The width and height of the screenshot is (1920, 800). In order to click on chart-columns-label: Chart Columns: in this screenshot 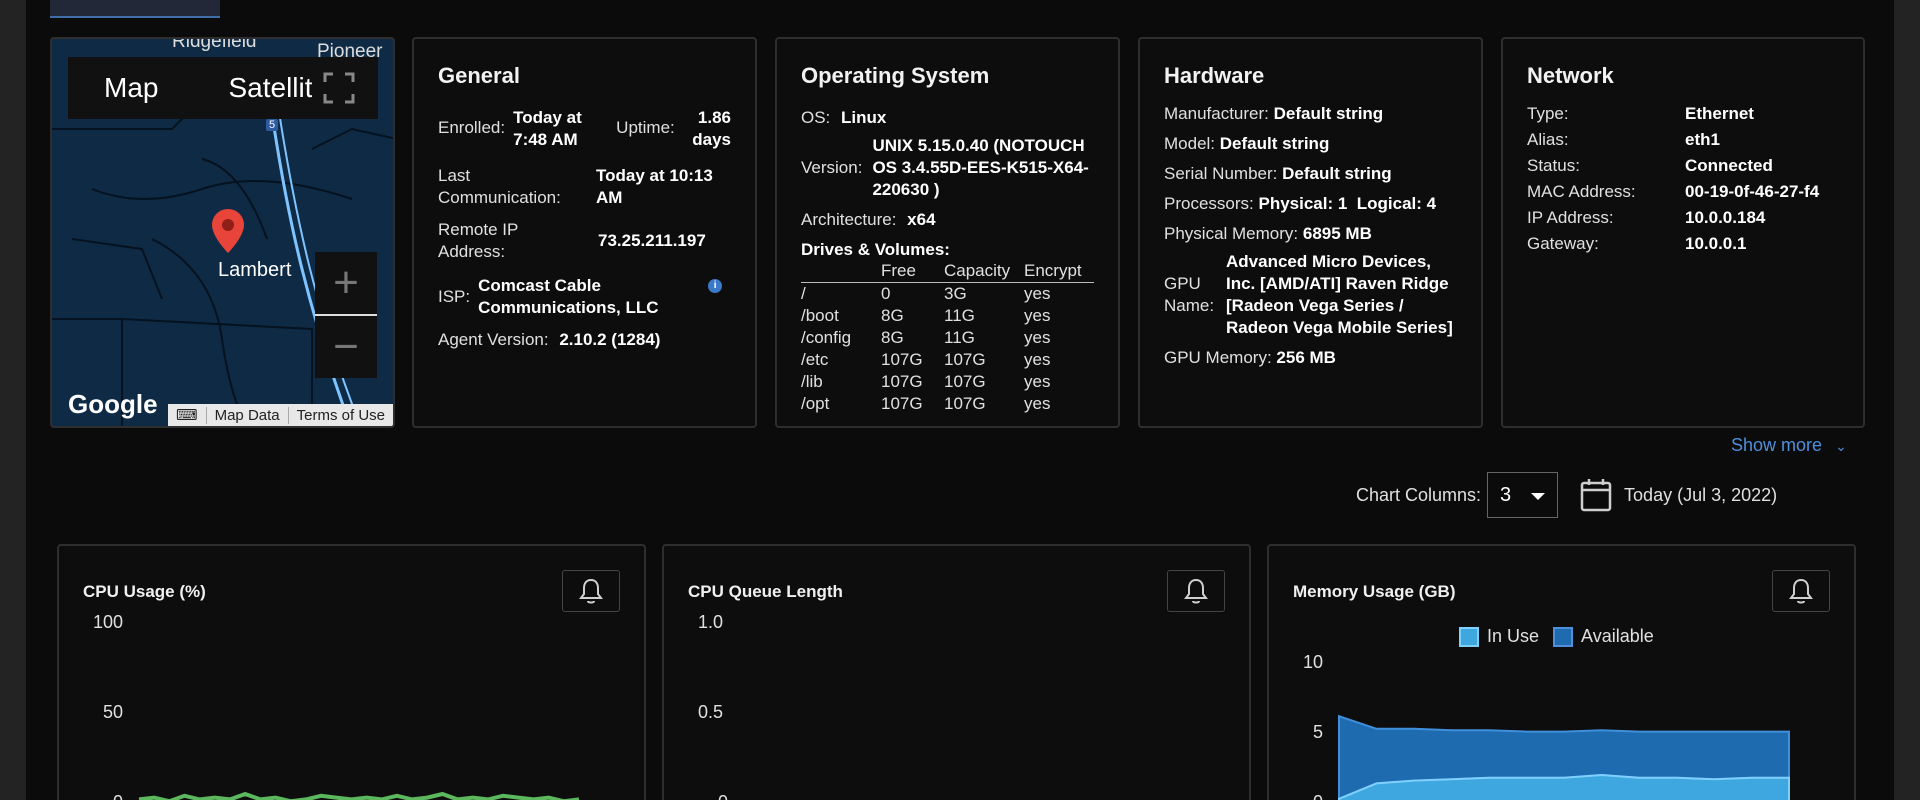, I will do `click(1419, 494)`.